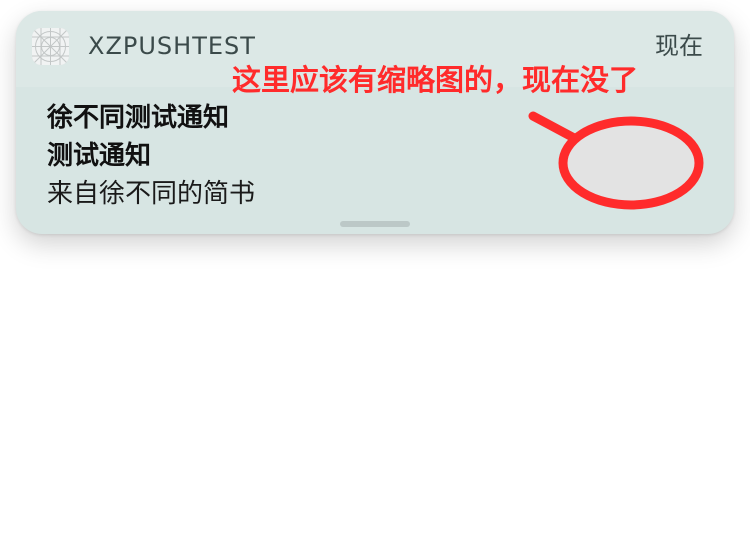 This screenshot has height=558, width=750. What do you see at coordinates (375, 224) in the screenshot?
I see `expand-grabber-handle` at bounding box center [375, 224].